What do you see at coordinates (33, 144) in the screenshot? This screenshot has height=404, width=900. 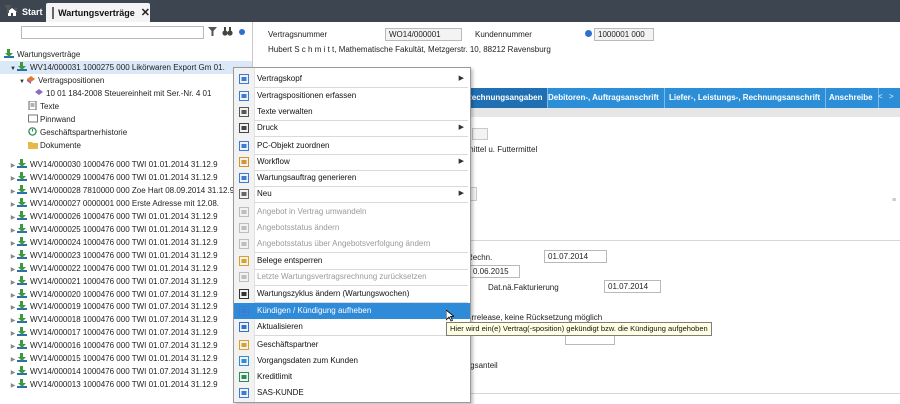 I see `folder-icon` at bounding box center [33, 144].